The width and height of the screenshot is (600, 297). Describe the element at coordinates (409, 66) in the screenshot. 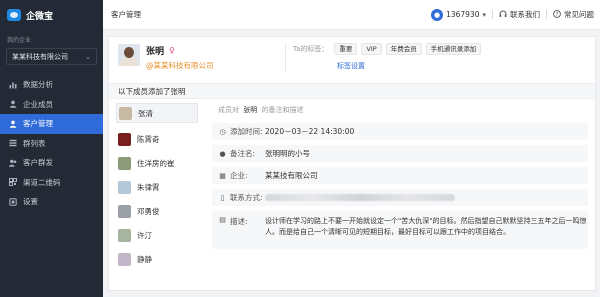

I see `tag-settings-link: 标签设置` at that location.